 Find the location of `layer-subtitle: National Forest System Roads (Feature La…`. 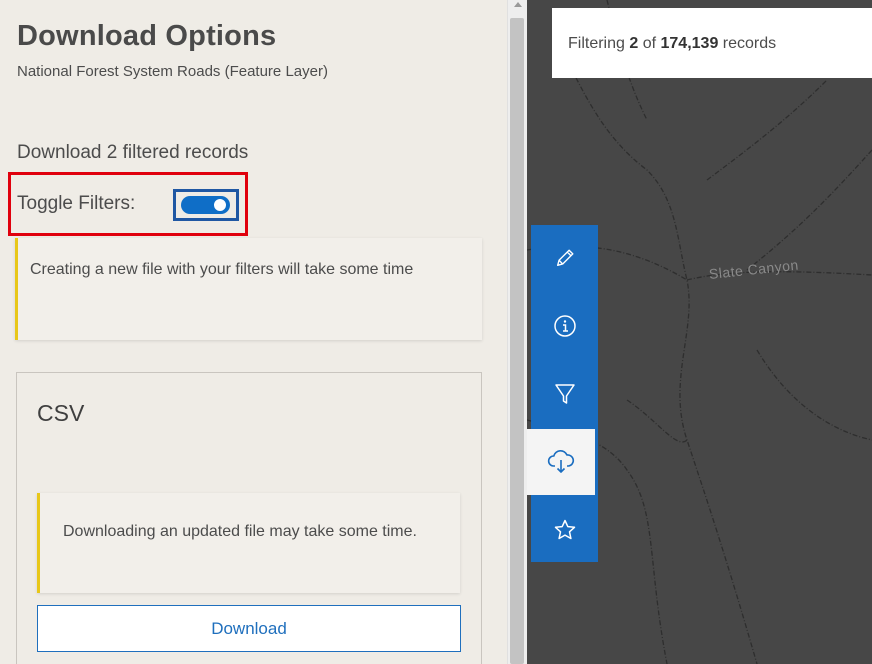

layer-subtitle: National Forest System Roads (Feature La… is located at coordinates (172, 71).